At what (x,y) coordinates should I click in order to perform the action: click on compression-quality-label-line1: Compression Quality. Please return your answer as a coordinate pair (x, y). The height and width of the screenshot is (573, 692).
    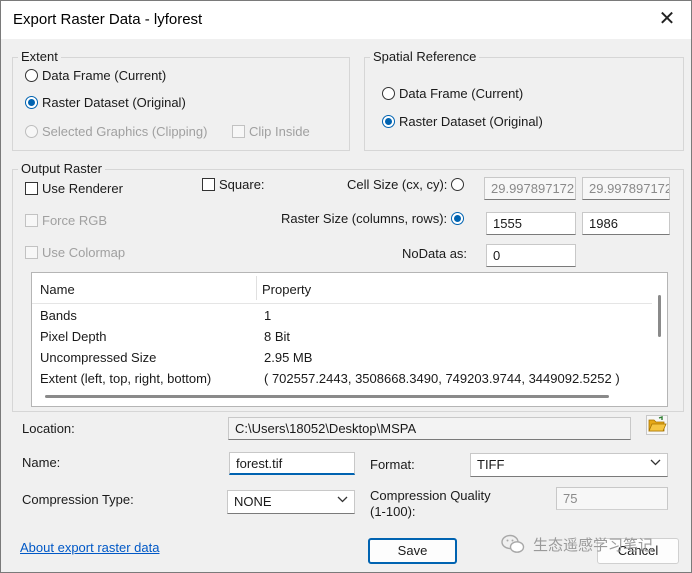
    Looking at the image, I should click on (430, 495).